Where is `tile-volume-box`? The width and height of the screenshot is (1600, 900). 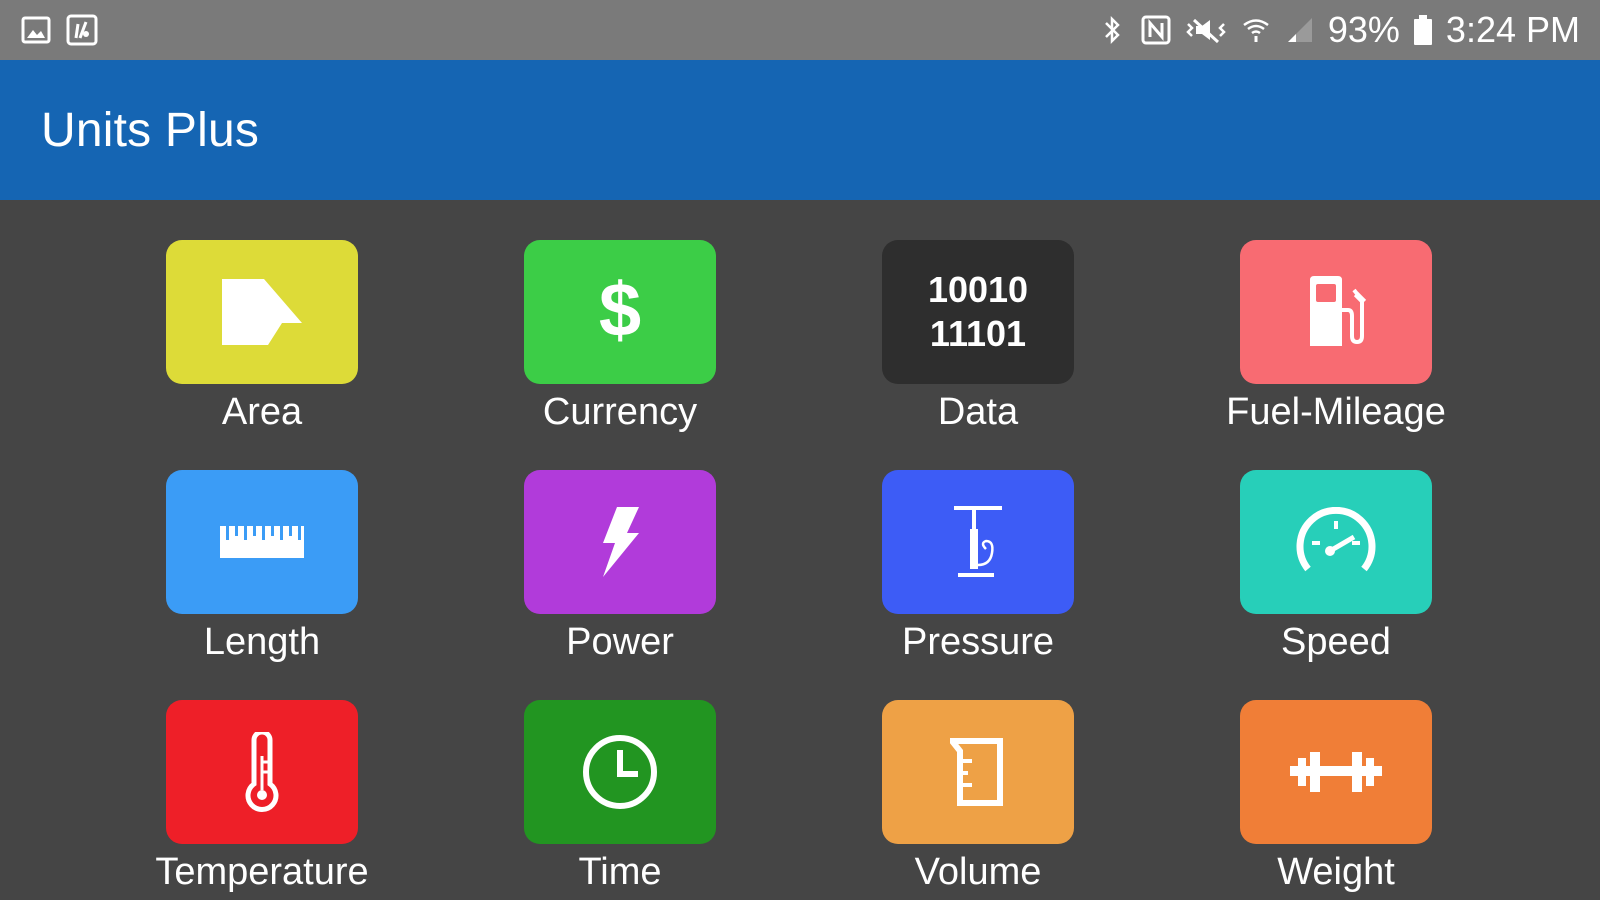 tile-volume-box is located at coordinates (978, 772).